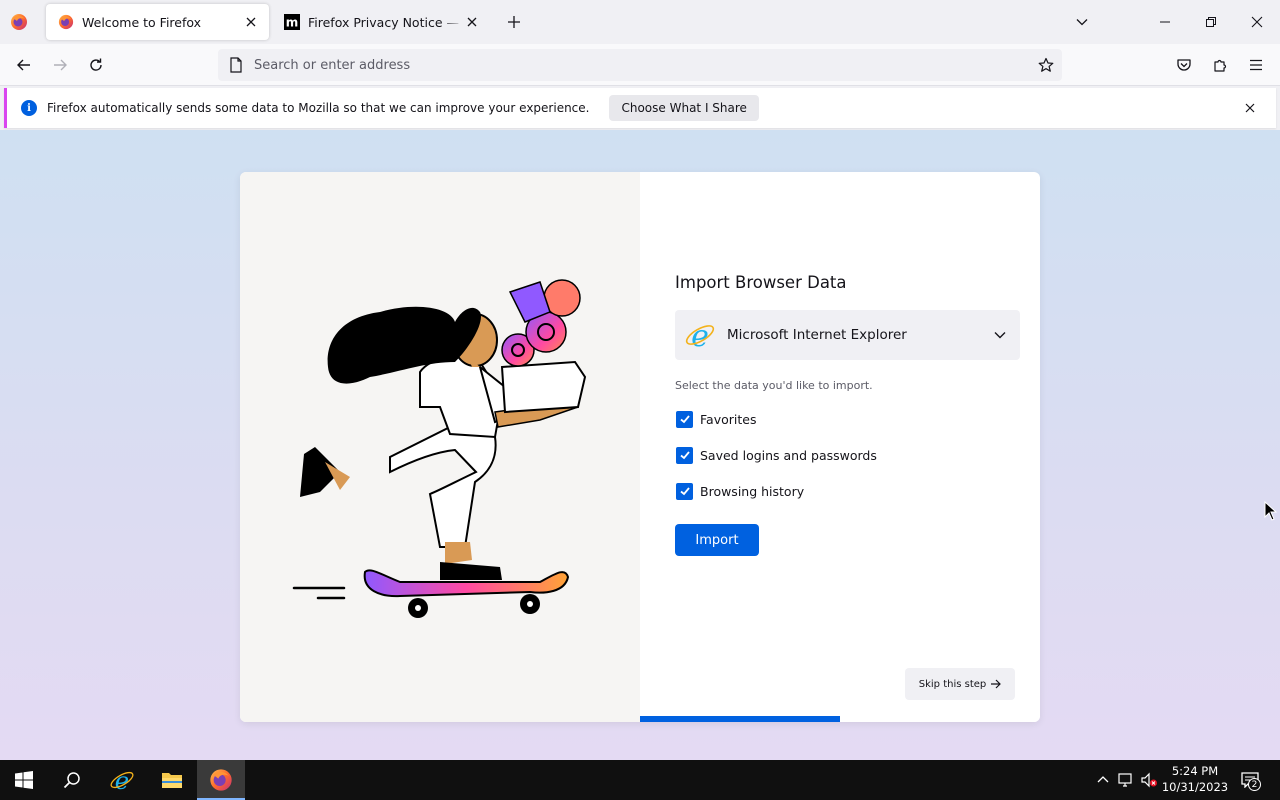 Image resolution: width=1280 pixels, height=800 pixels. Describe the element at coordinates (640, 780) in the screenshot. I see `windows-taskbar: e 5:24 PM 10/31/2023 2` at that location.